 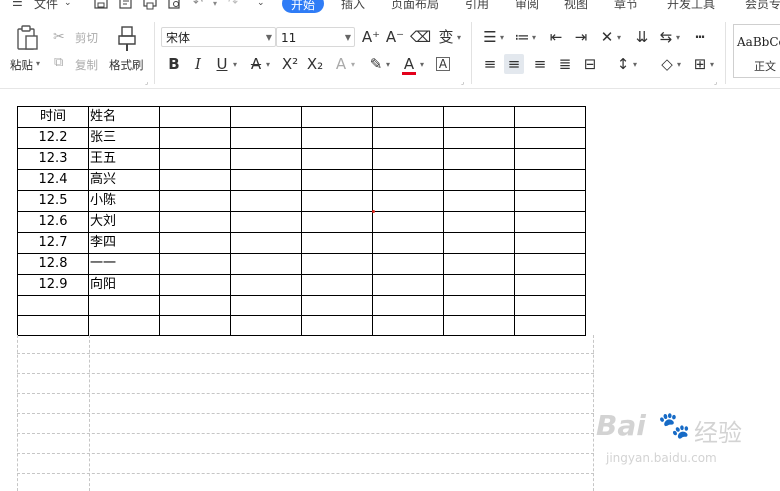 What do you see at coordinates (315, 64) in the screenshot?
I see `subscript-icon: X₂` at bounding box center [315, 64].